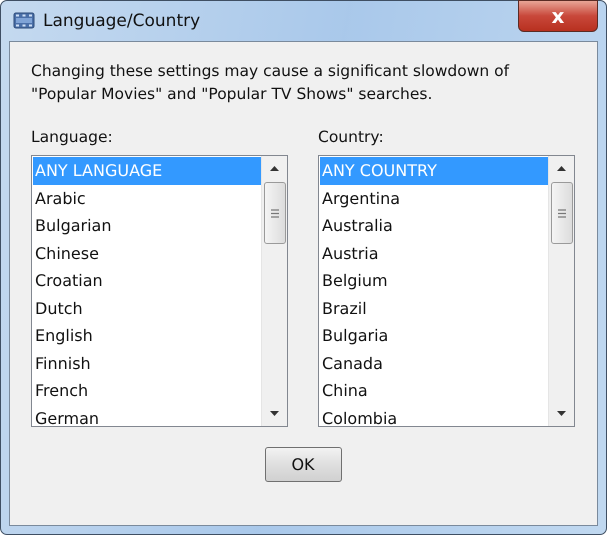  What do you see at coordinates (147, 198) in the screenshot?
I see `list-item: Arabic` at bounding box center [147, 198].